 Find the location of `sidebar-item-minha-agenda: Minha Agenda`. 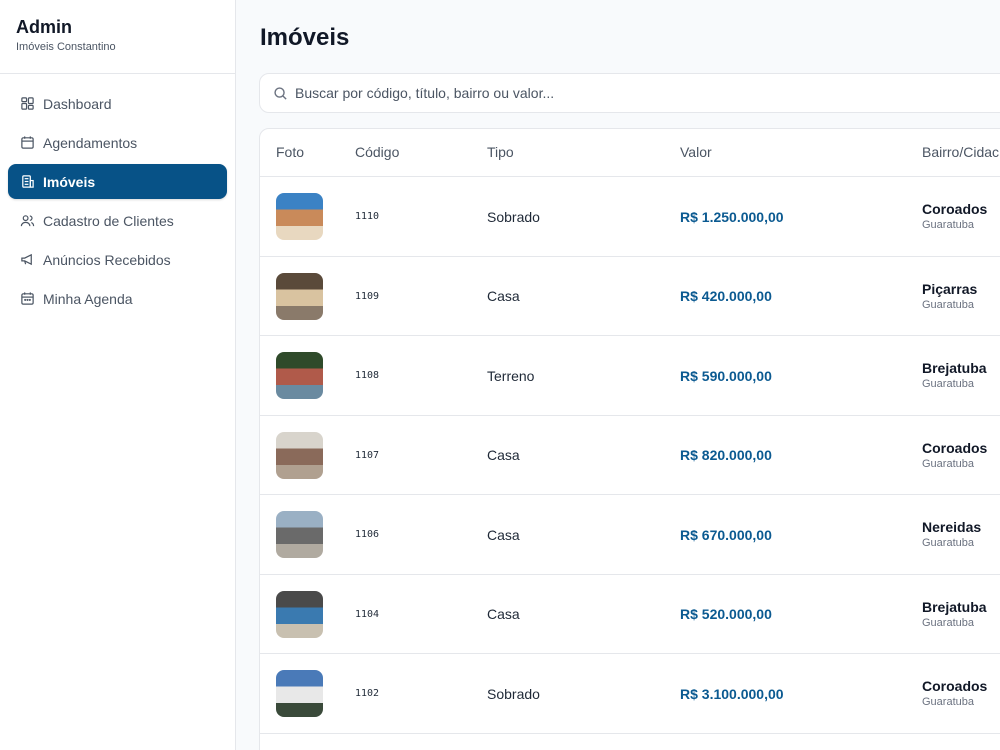

sidebar-item-minha-agenda: Minha Agenda is located at coordinates (117, 298).